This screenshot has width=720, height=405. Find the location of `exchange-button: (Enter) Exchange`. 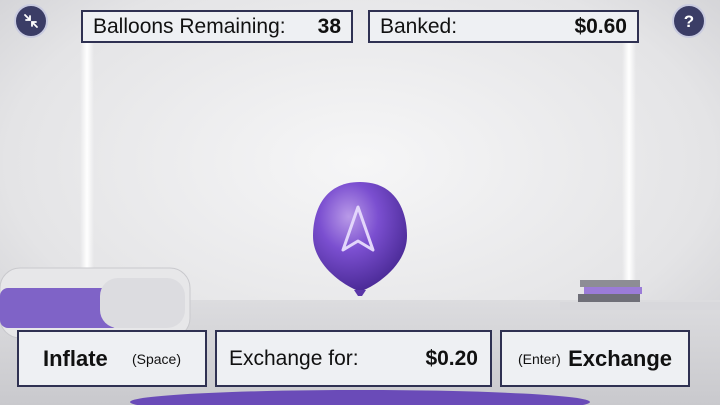

exchange-button: (Enter) Exchange is located at coordinates (595, 358).